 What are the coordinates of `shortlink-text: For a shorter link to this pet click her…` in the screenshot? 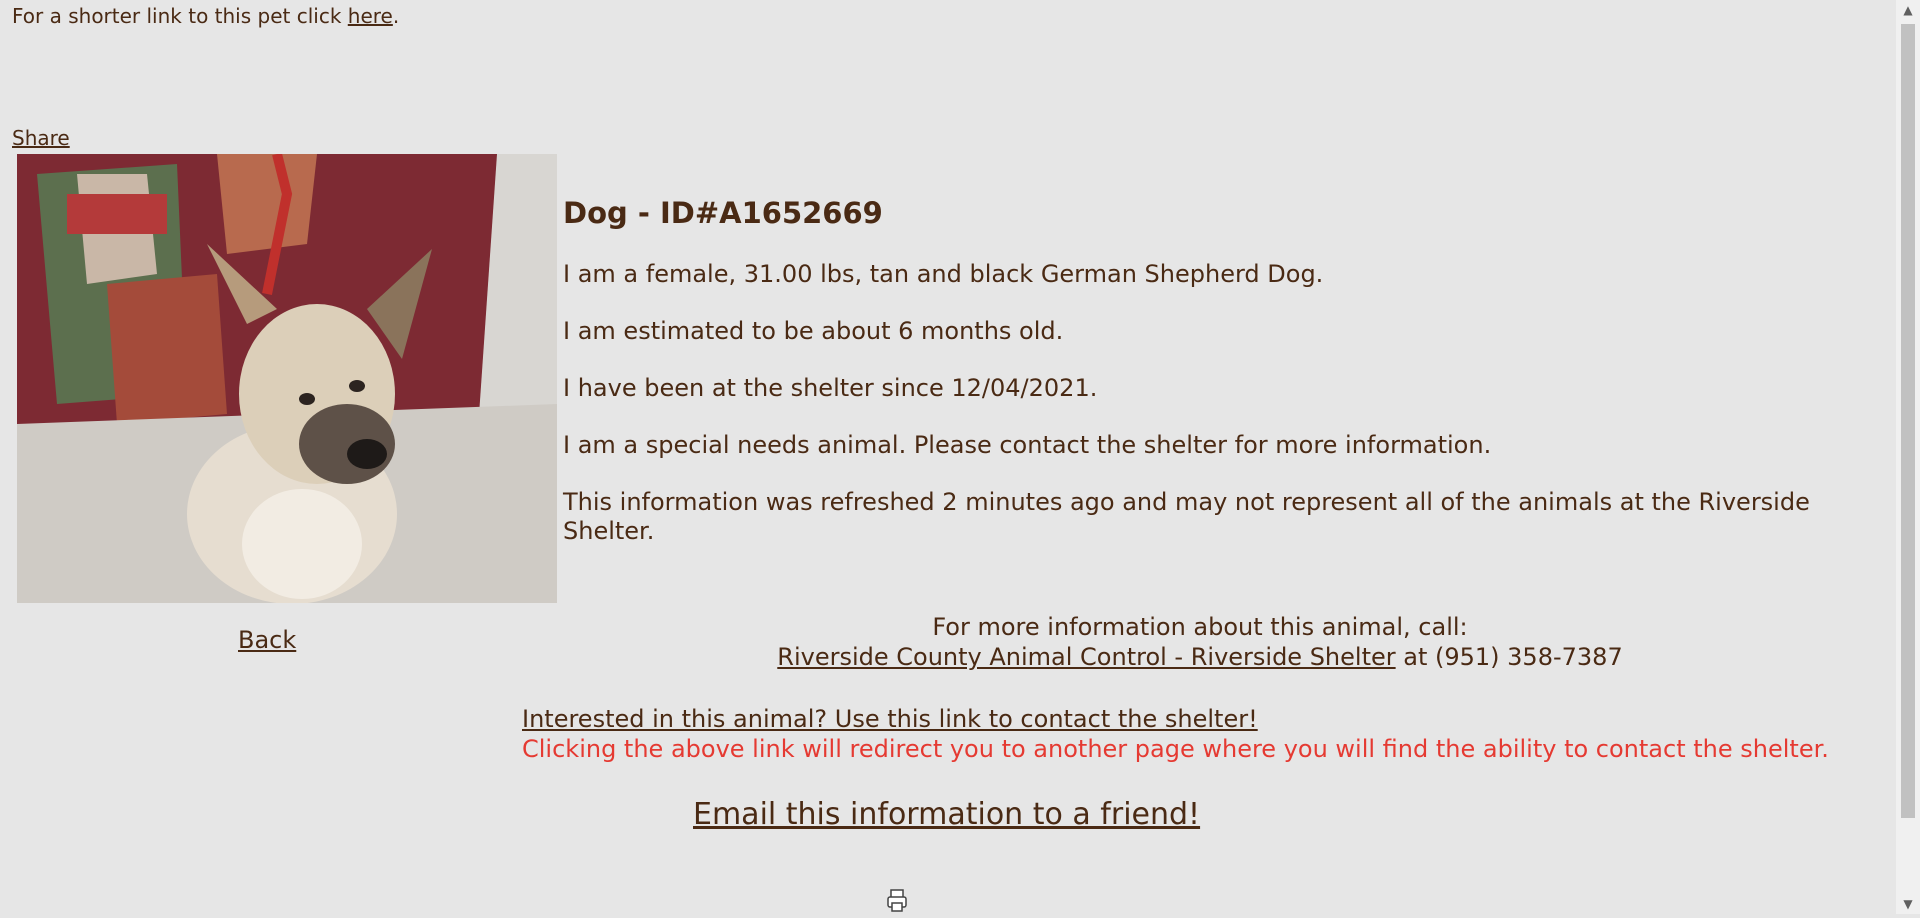 It's located at (205, 16).